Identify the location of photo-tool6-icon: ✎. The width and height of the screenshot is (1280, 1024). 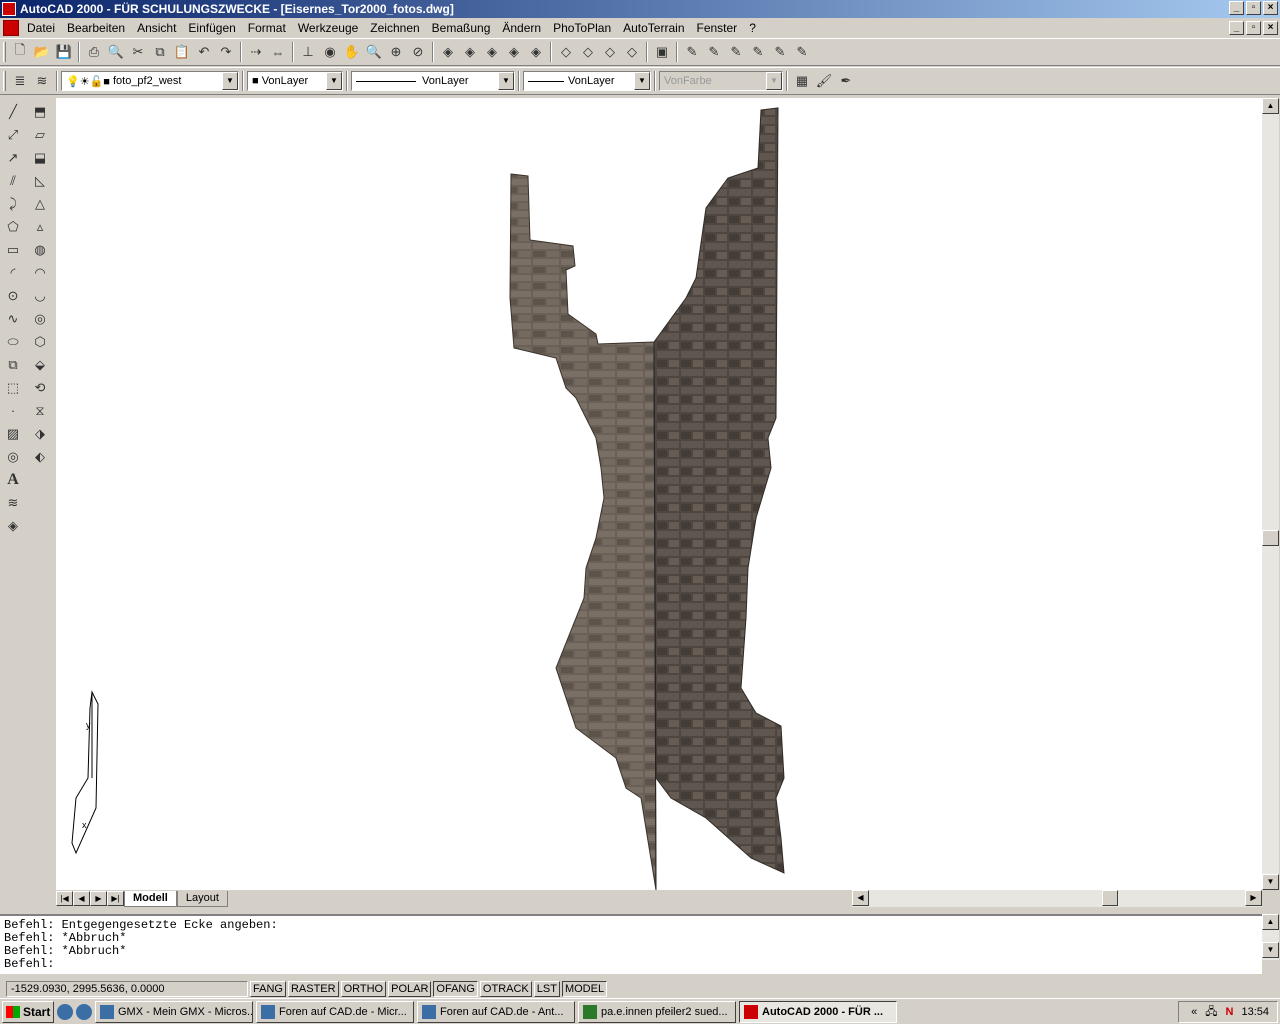
(802, 52).